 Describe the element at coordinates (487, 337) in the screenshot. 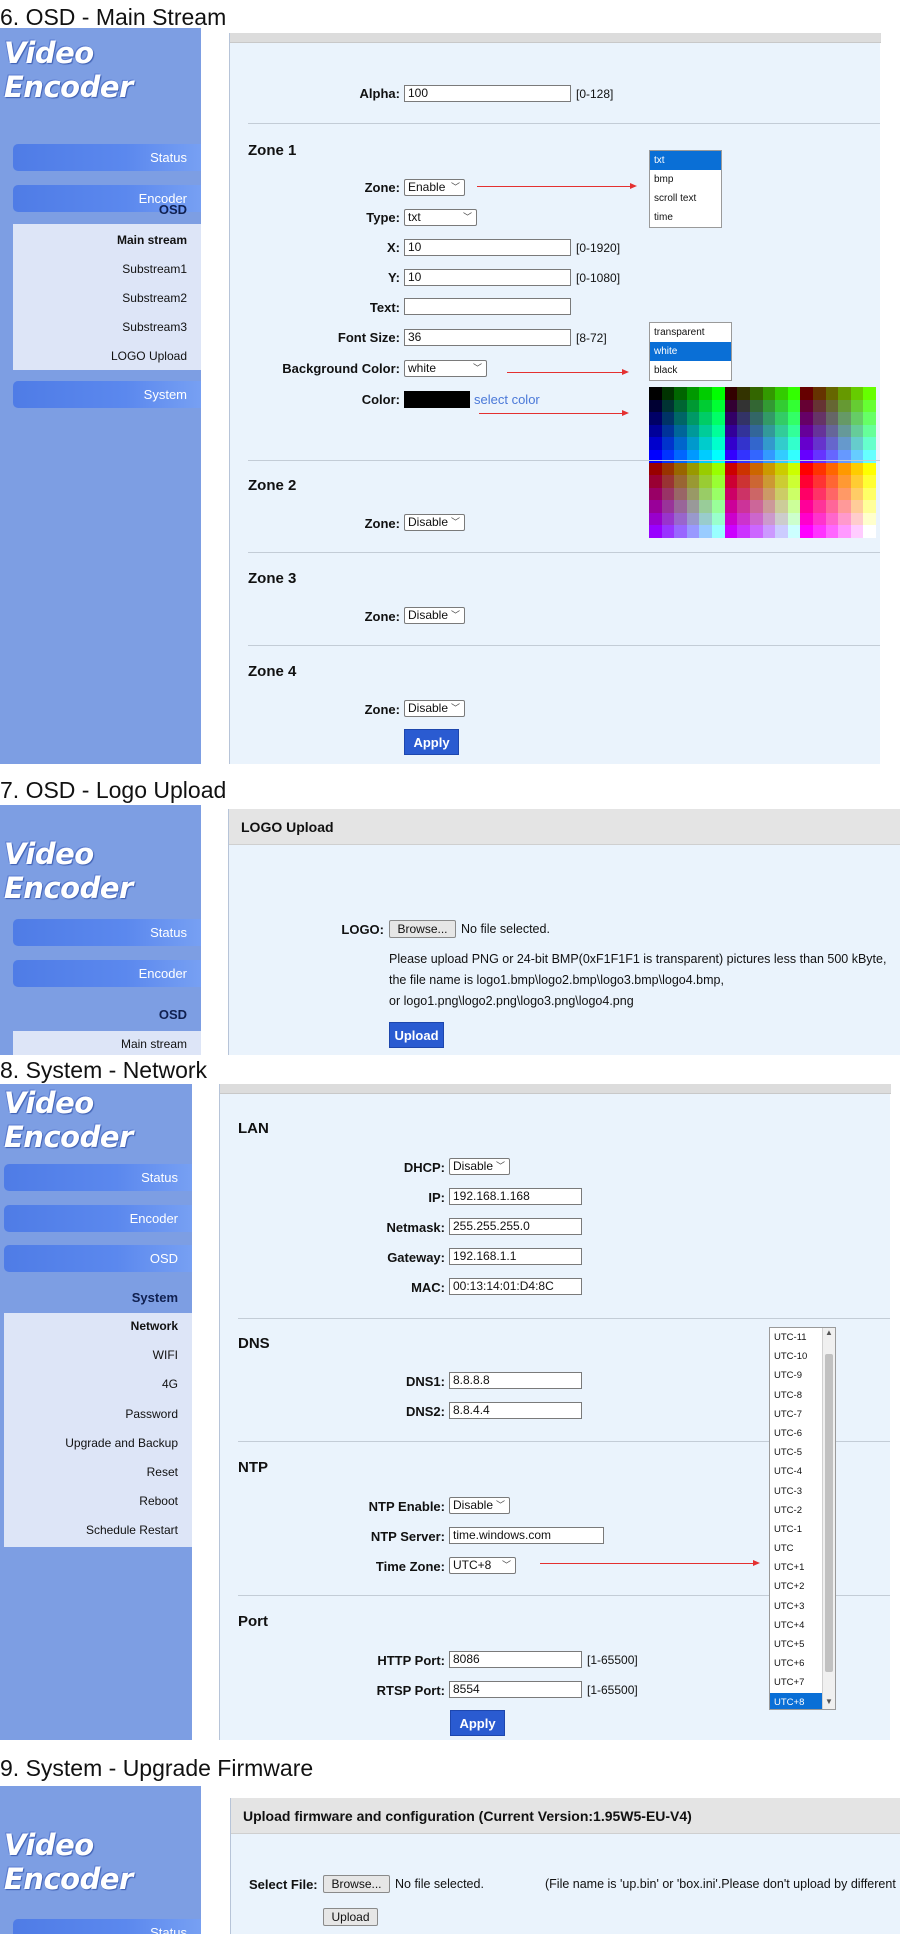

I see `font-size-input: 36` at that location.